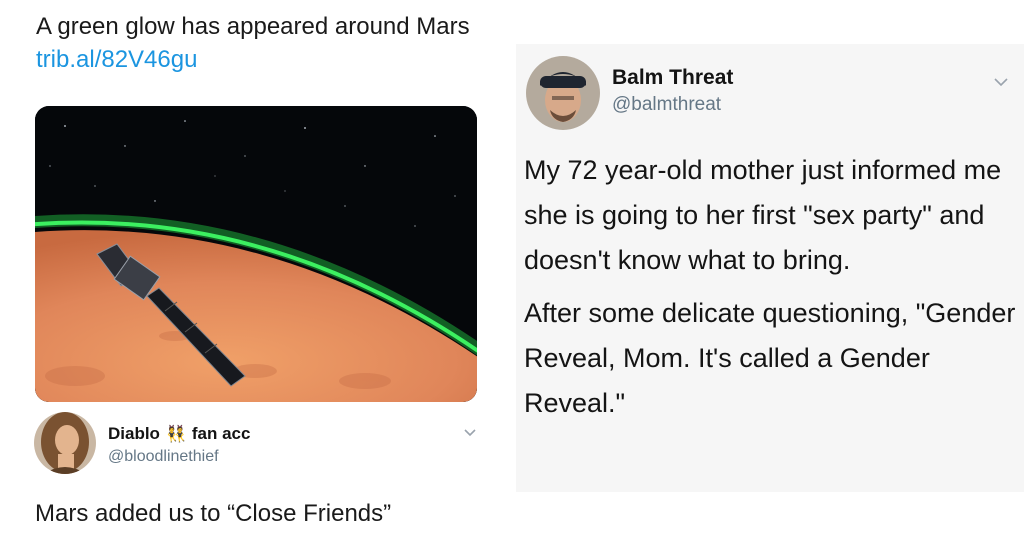 The width and height of the screenshot is (1024, 536). I want to click on user-handle: @bloodlinethief, so click(163, 457).